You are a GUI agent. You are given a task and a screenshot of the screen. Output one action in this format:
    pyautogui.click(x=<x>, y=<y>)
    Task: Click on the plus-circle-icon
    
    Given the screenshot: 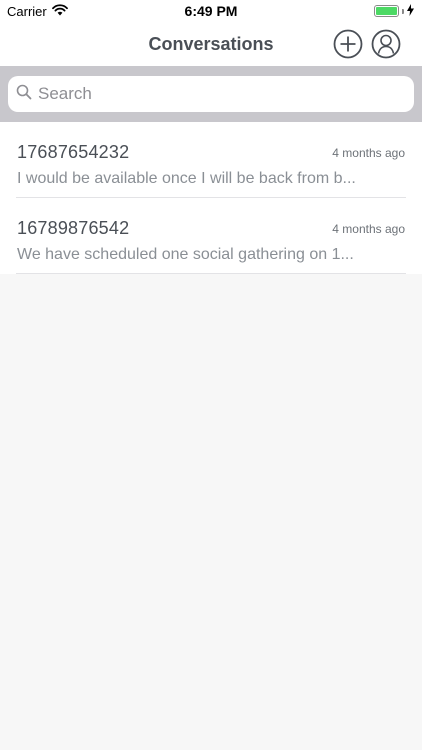 What is the action you would take?
    pyautogui.click(x=348, y=44)
    